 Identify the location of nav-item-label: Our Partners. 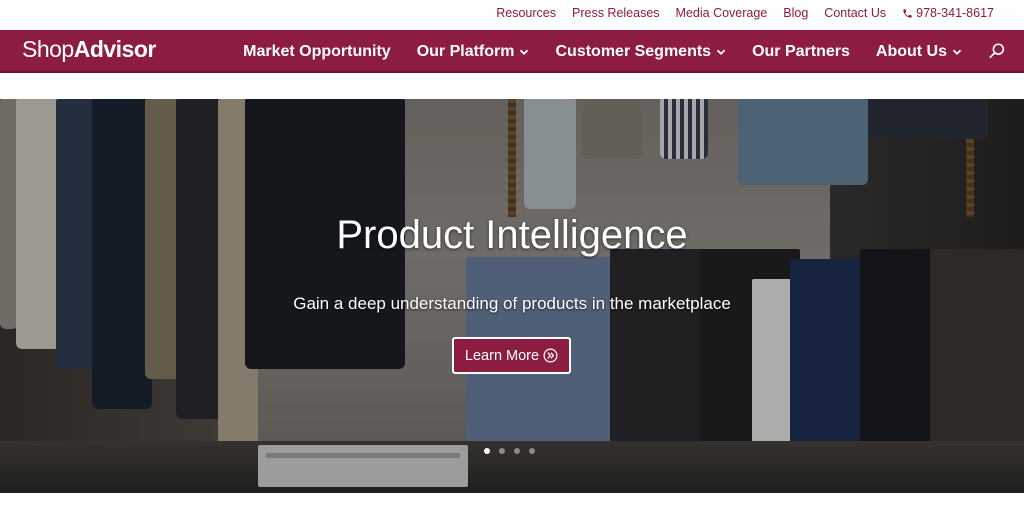
(801, 51).